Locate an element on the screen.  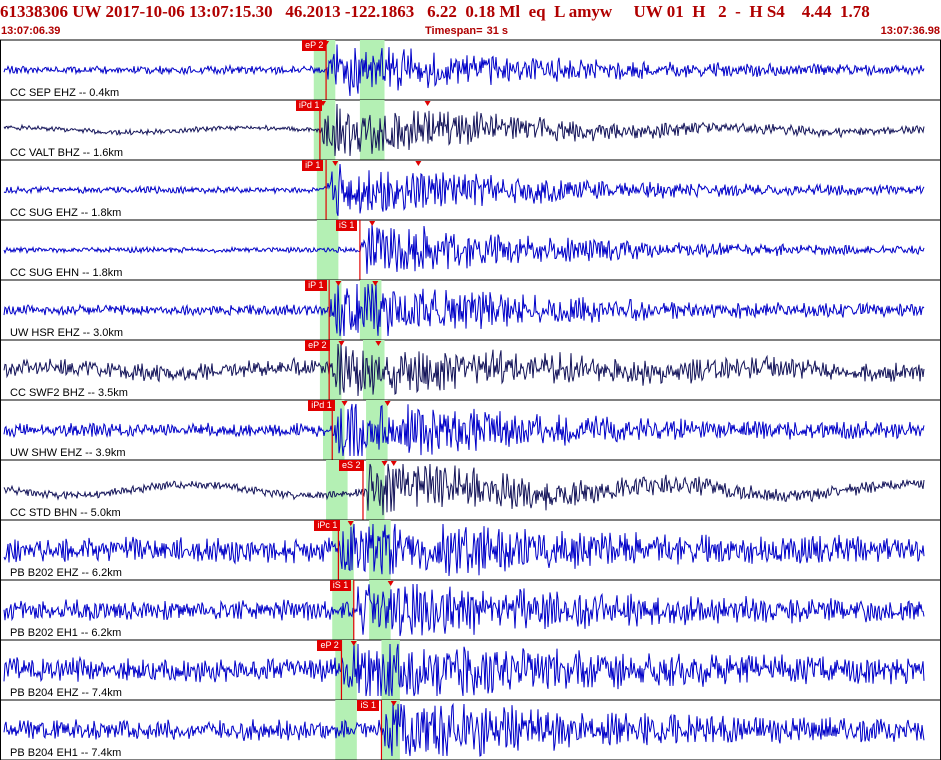
trace-label: UW SHW EHZ -- 3.9km is located at coordinates (68, 453).